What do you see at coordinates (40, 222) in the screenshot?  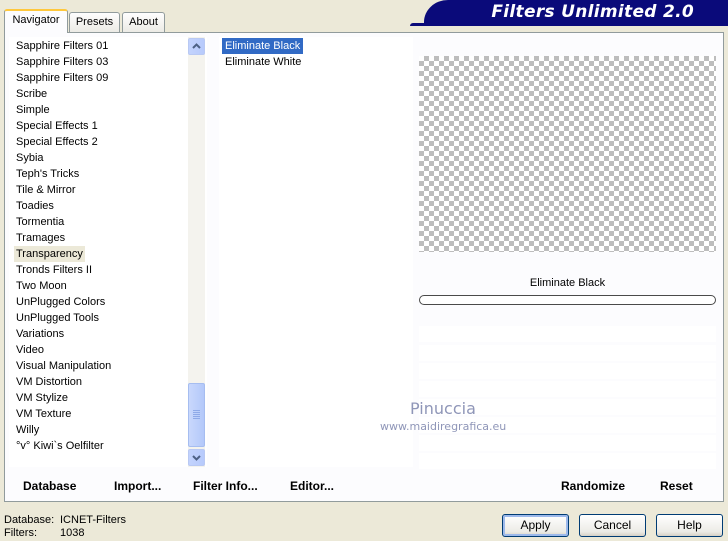 I see `category-item: Tormentia` at bounding box center [40, 222].